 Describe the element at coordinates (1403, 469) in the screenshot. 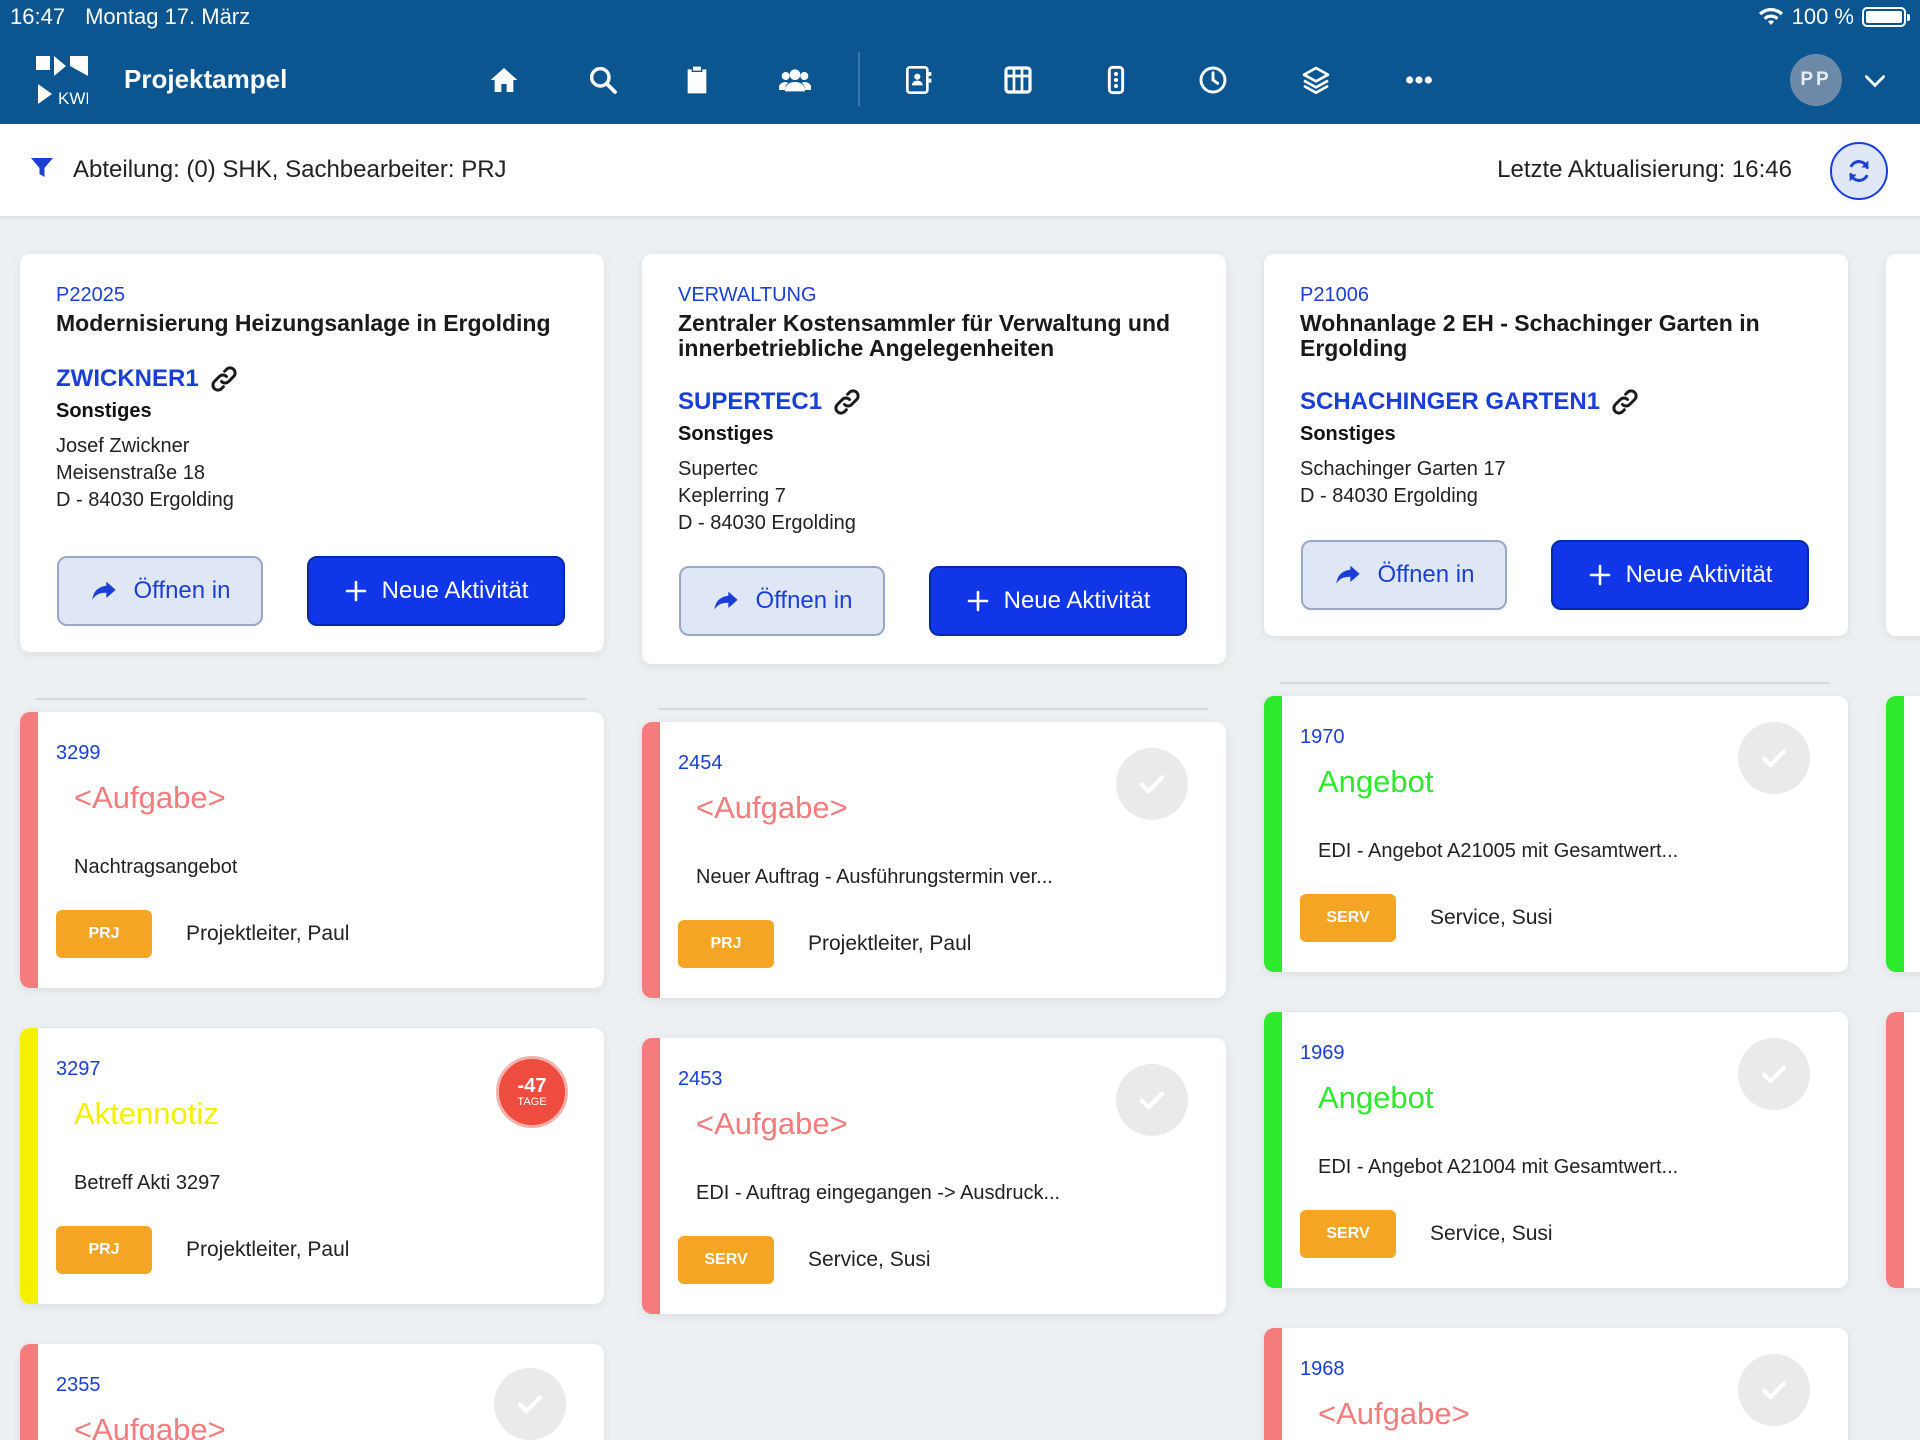

I see `address-line: Schachinger Garten 17` at that location.